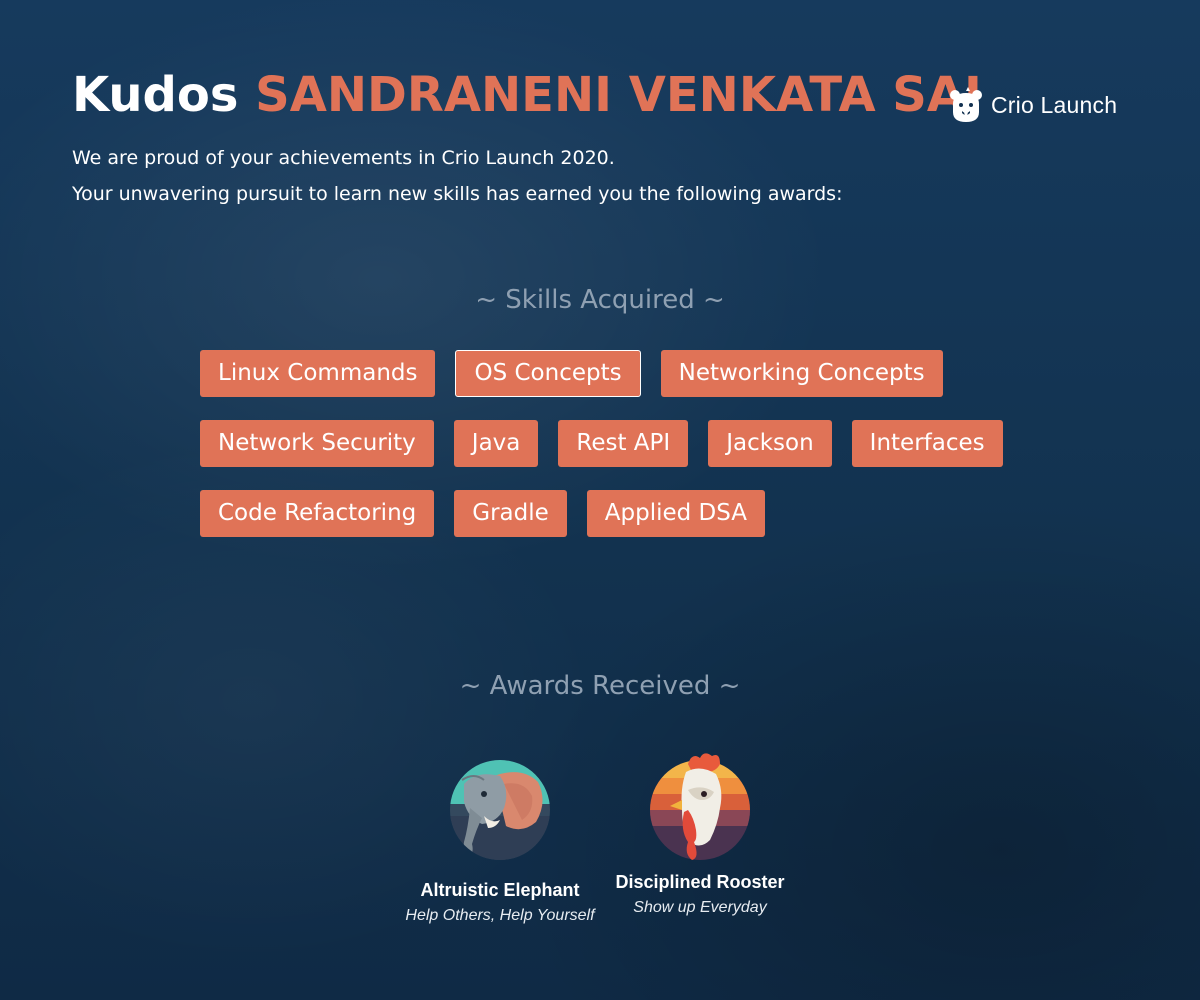 This screenshot has width=1200, height=1000. Describe the element at coordinates (700, 907) in the screenshot. I see `award-subtitle: Show up Everyday` at that location.